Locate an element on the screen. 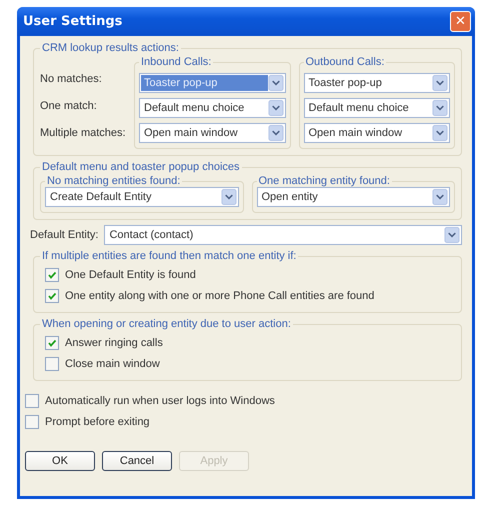 This screenshot has height=506, width=483. group-title: Inbound Calls: is located at coordinates (176, 62).